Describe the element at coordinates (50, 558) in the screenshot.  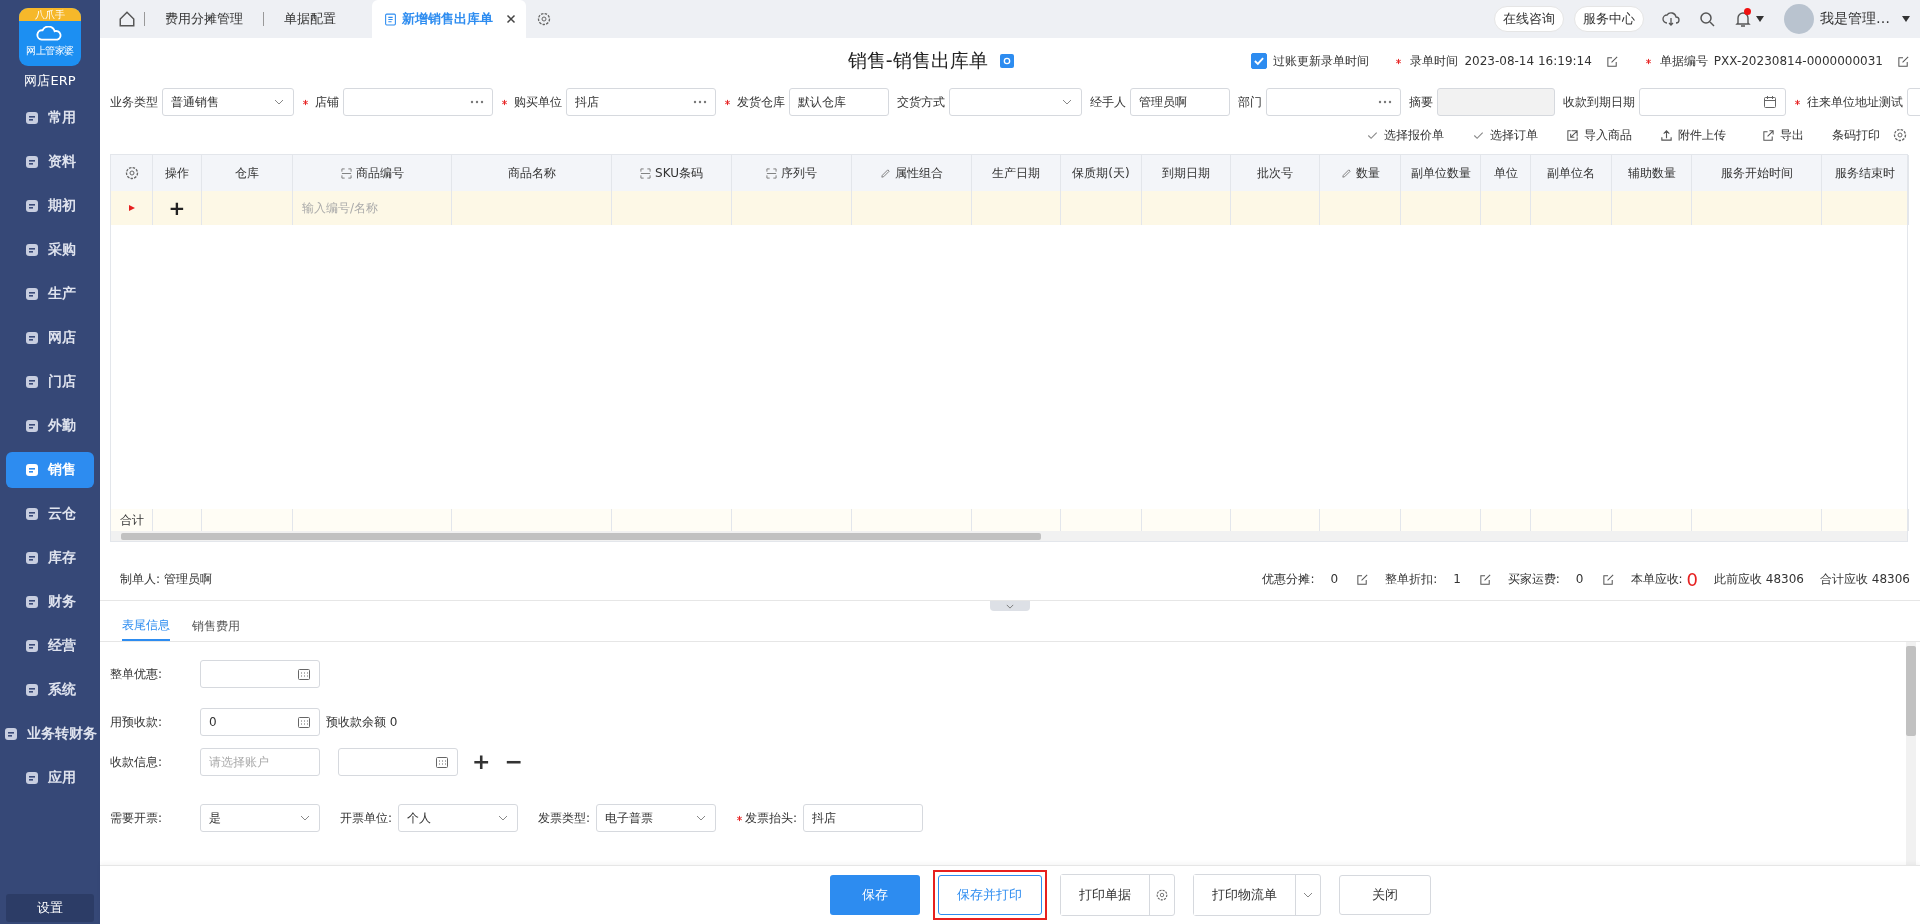
I see `sidebar-item: 库存` at that location.